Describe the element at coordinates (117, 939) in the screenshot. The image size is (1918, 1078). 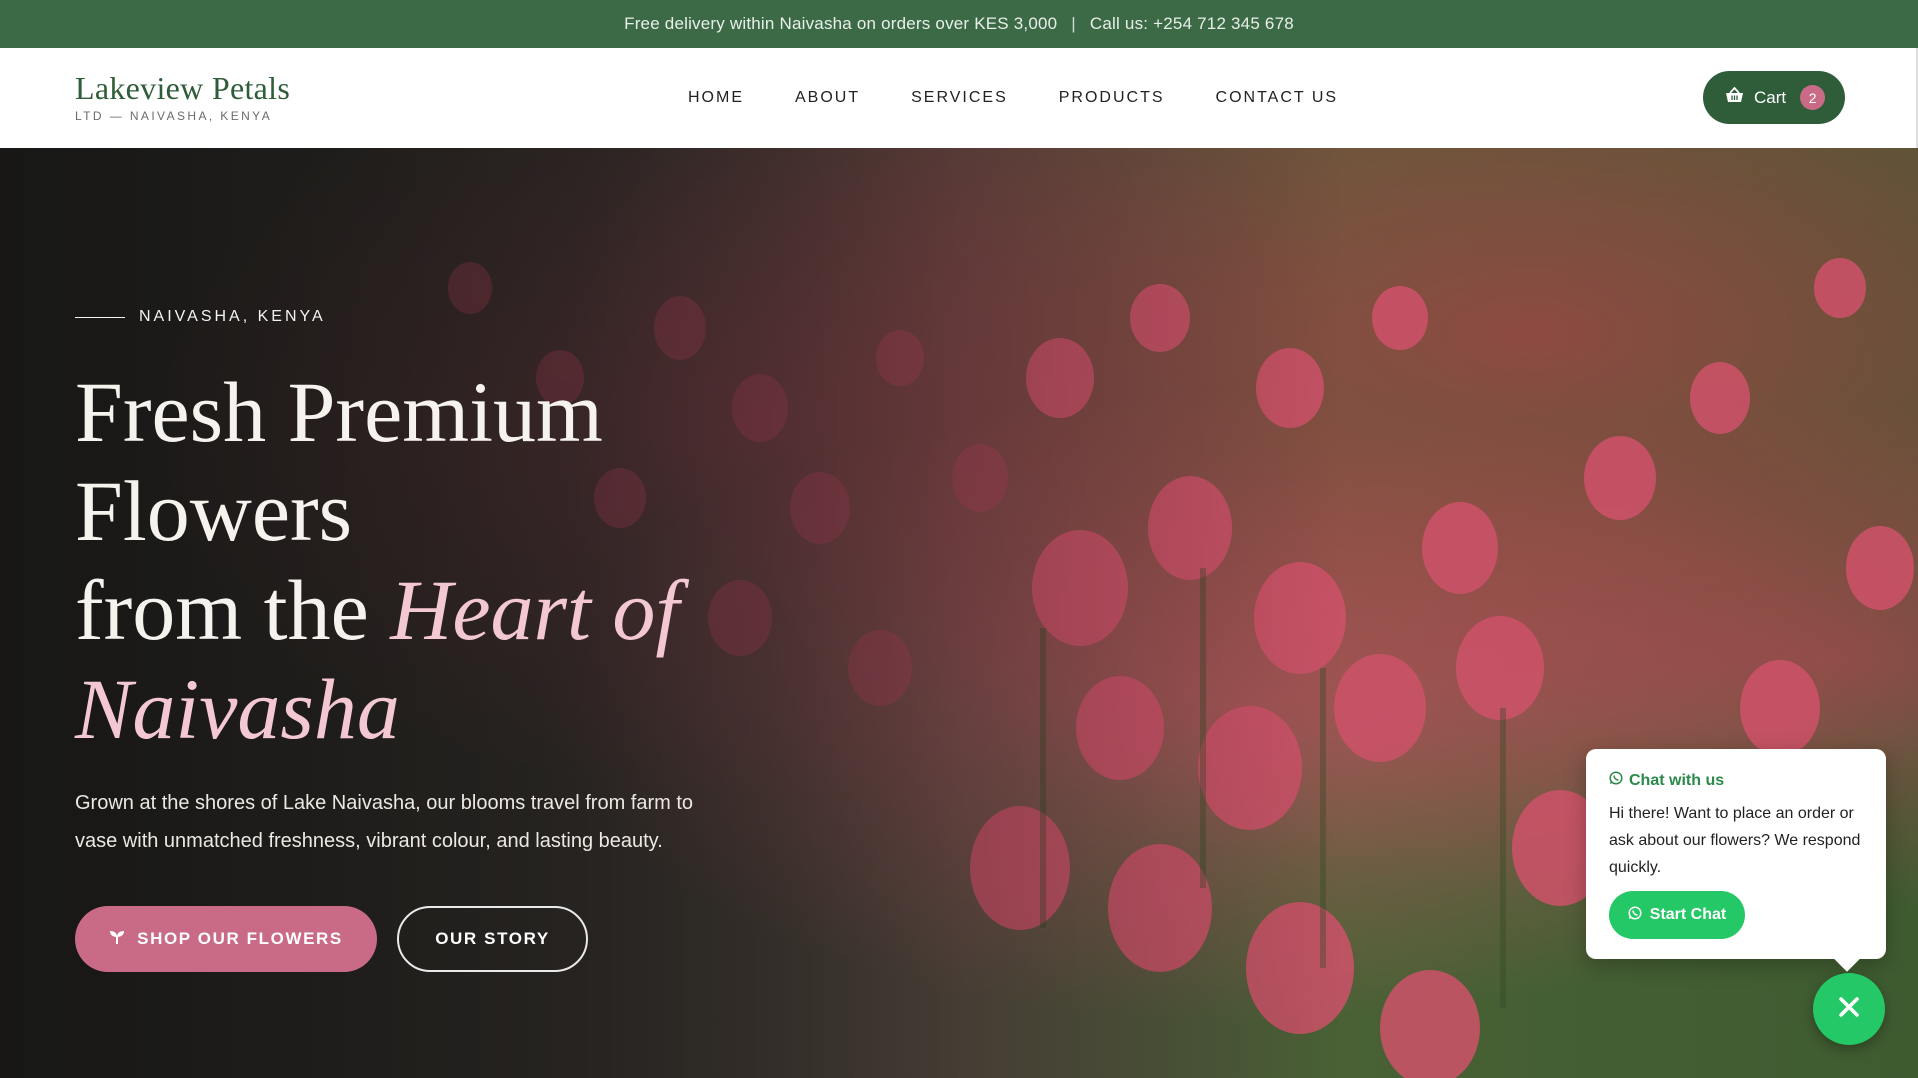
I see `sprout-icon` at that location.